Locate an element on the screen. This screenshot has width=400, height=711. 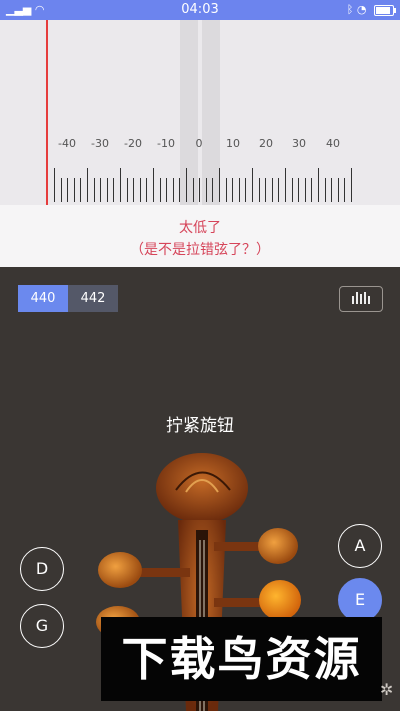
tuning-status-panel: 太低了 （是不是拉错弦了？） is located at coordinates (200, 236).